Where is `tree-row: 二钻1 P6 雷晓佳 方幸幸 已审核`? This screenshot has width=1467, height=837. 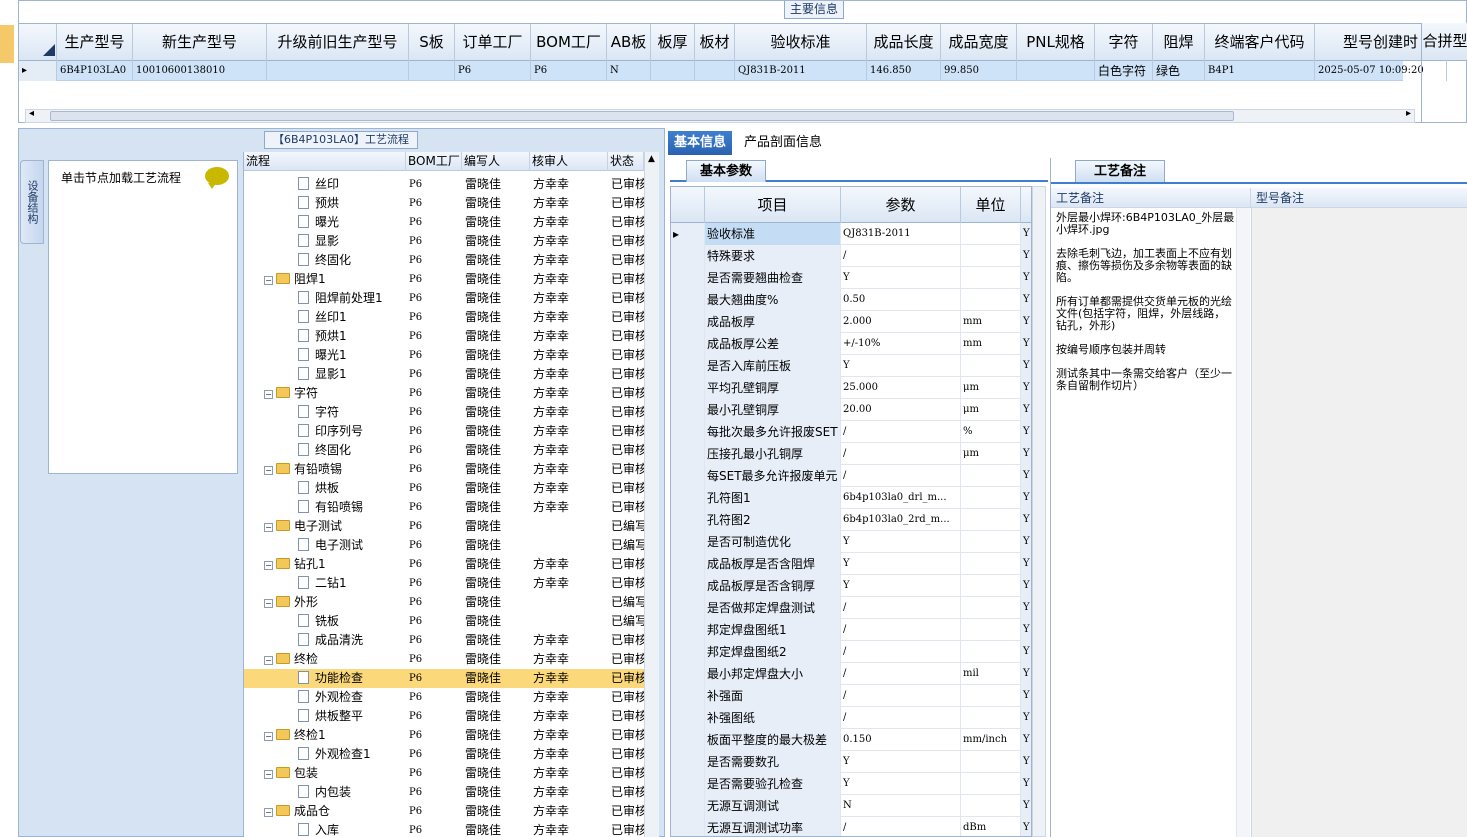 tree-row: 二钻1 P6 雷晓佳 方幸幸 已审核 is located at coordinates (444, 583).